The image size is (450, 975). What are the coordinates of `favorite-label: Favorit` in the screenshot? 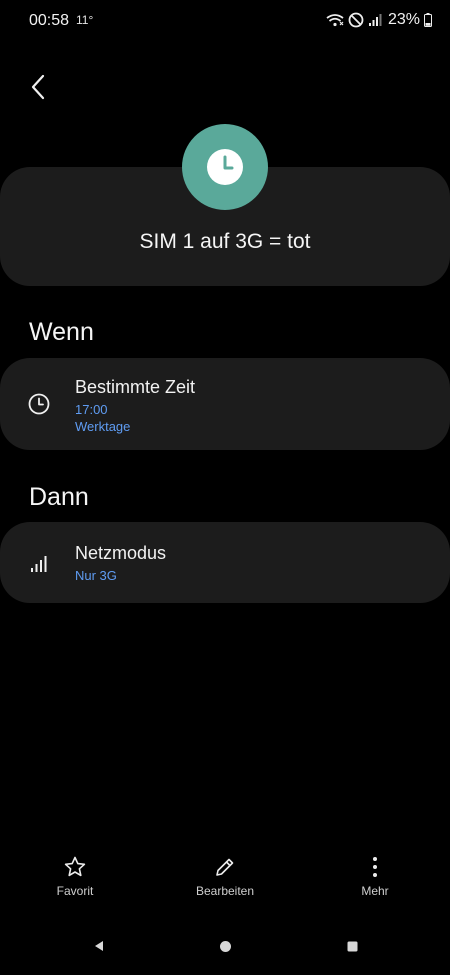 It's located at (75, 891).